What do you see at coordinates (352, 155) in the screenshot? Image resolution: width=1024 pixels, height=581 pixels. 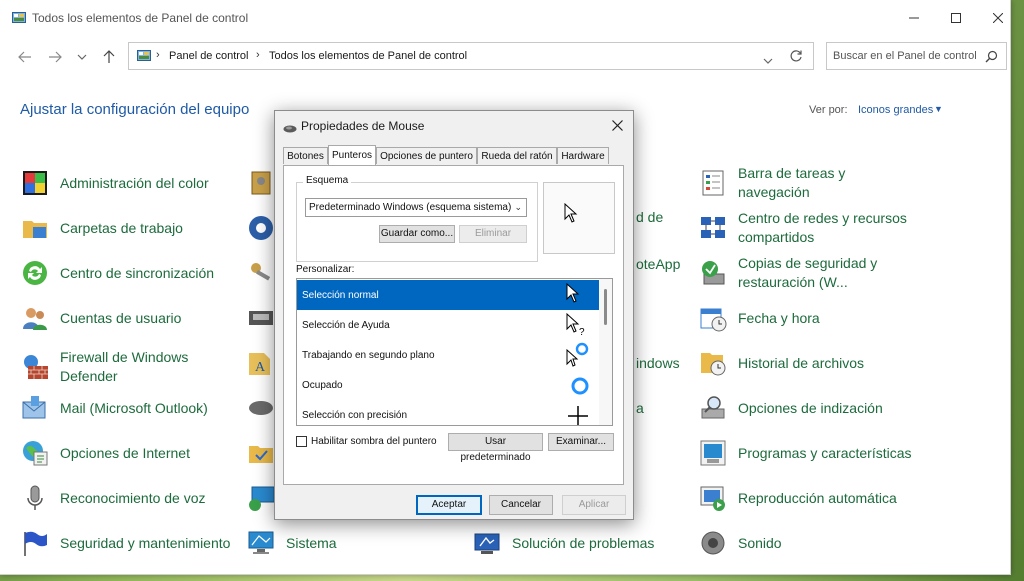 I see `tab-punteros: Punteros` at bounding box center [352, 155].